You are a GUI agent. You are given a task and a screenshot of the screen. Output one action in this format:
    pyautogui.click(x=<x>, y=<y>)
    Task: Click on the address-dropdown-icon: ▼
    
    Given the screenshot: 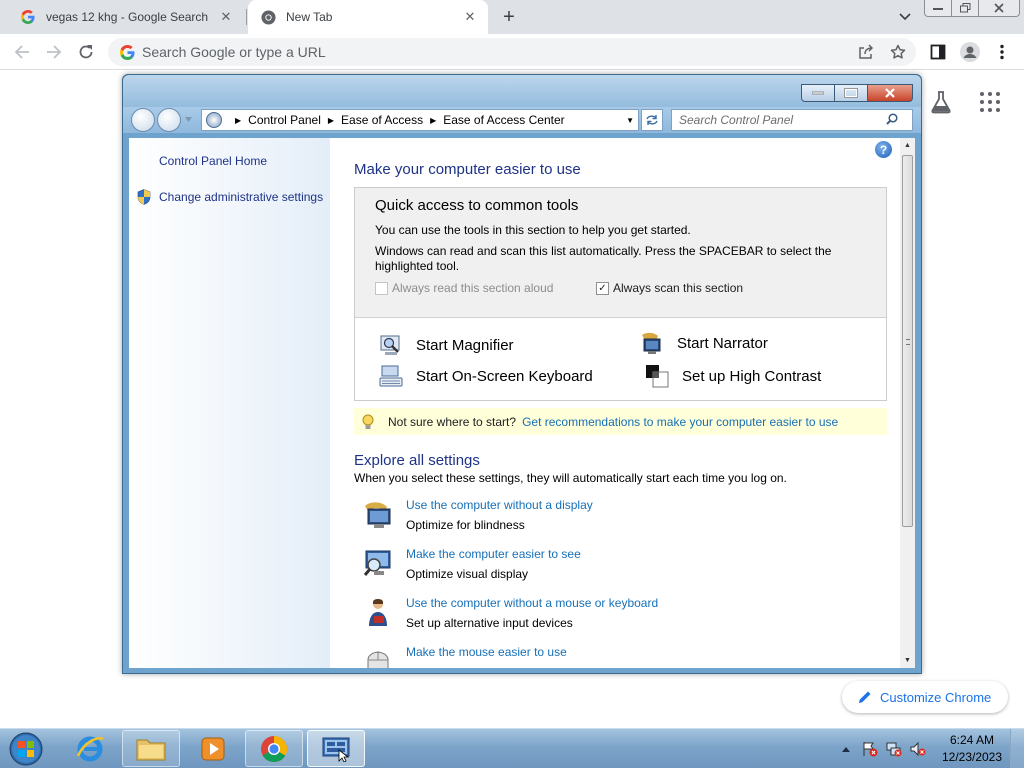 What is the action you would take?
    pyautogui.click(x=630, y=120)
    